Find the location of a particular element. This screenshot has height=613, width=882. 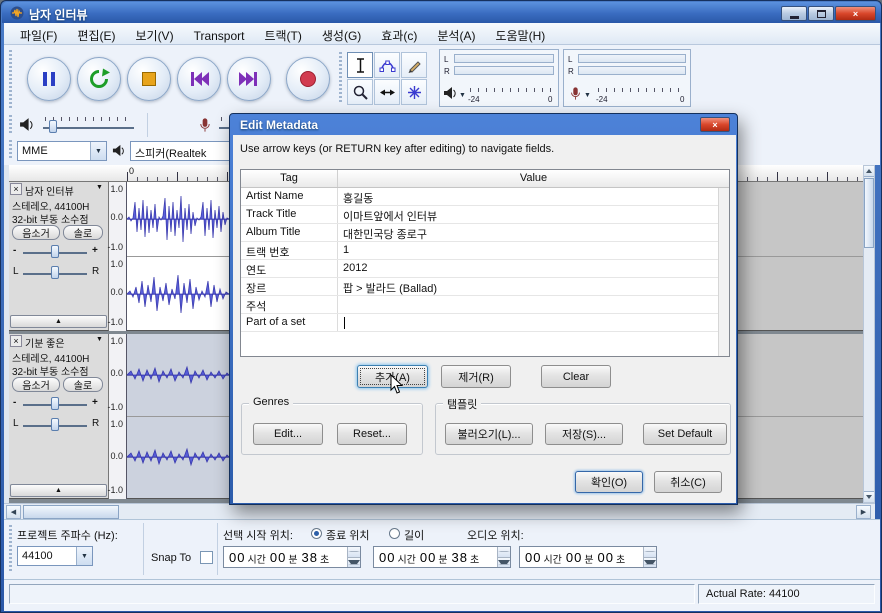

clear-button: Clear is located at coordinates (576, 376).